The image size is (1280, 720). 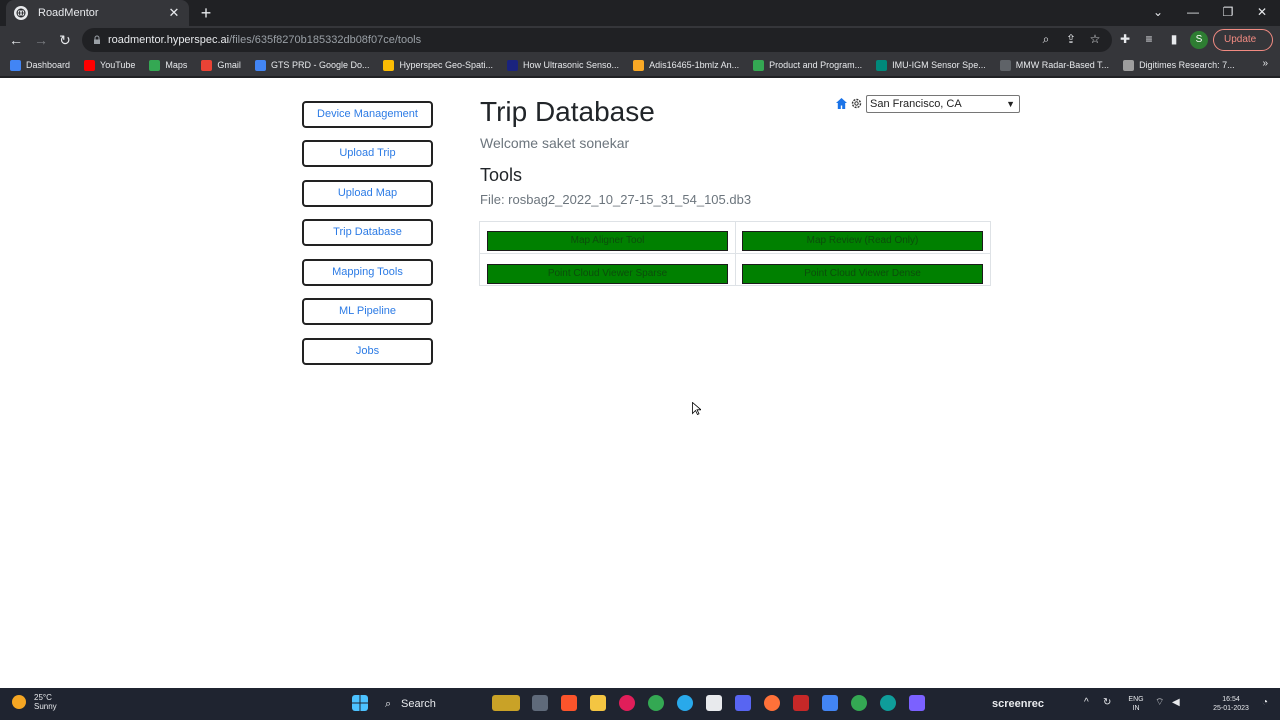 What do you see at coordinates (16, 40) in the screenshot?
I see `back-icon: ←` at bounding box center [16, 40].